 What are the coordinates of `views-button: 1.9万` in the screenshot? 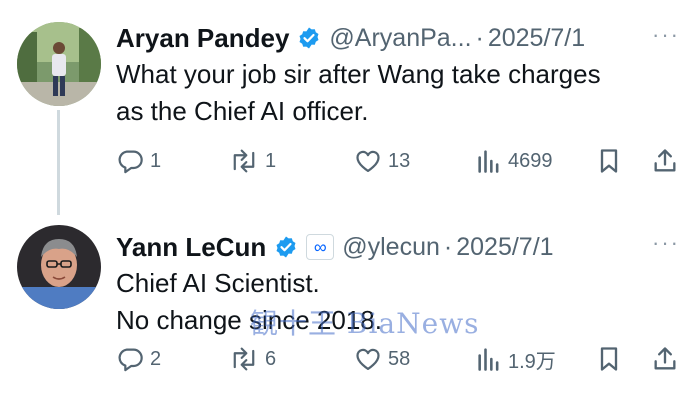 It's located at (516, 359).